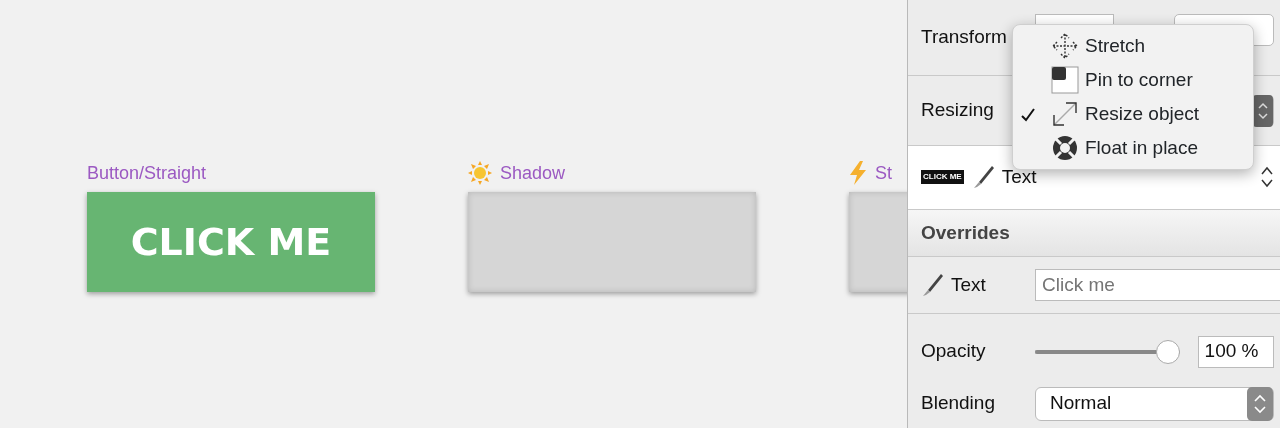  Describe the element at coordinates (968, 285) in the screenshot. I see `override-label: Text` at that location.